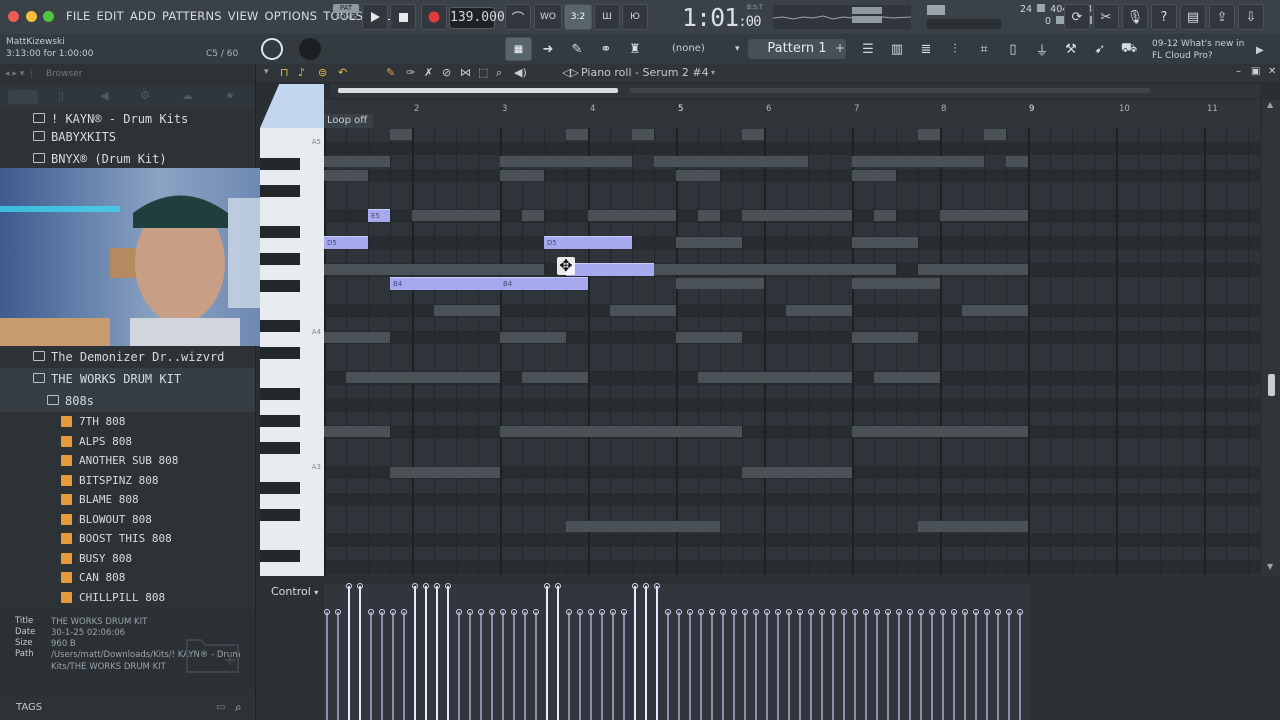 Image resolution: width=1280 pixels, height=720 pixels. Describe the element at coordinates (410, 72) in the screenshot. I see `paint-tool-icon: ✑` at that location.